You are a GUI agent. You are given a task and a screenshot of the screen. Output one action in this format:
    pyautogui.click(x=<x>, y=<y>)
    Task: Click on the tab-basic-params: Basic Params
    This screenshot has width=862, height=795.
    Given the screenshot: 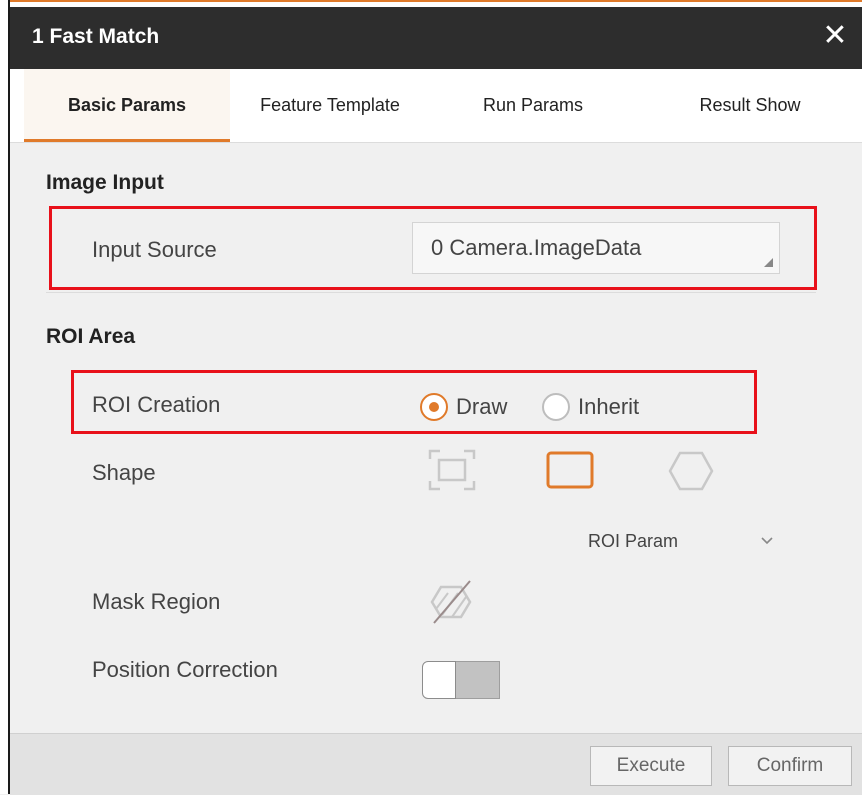 What is the action you would take?
    pyautogui.click(x=127, y=105)
    